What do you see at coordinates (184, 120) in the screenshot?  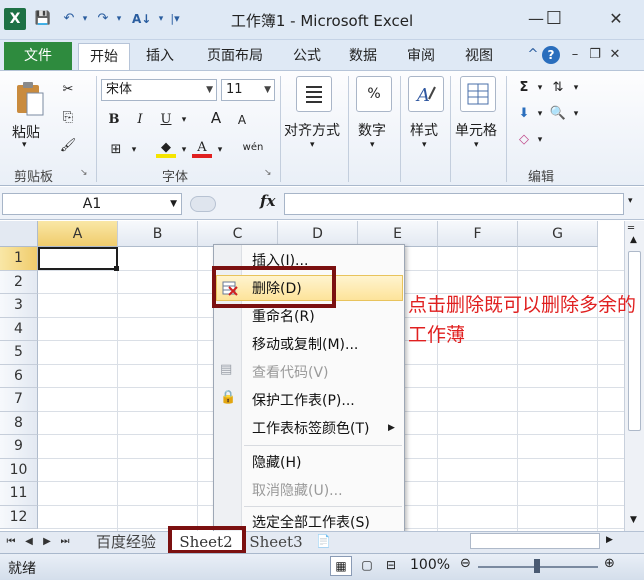 I see `underline-dropdown-icon: ▾` at bounding box center [184, 120].